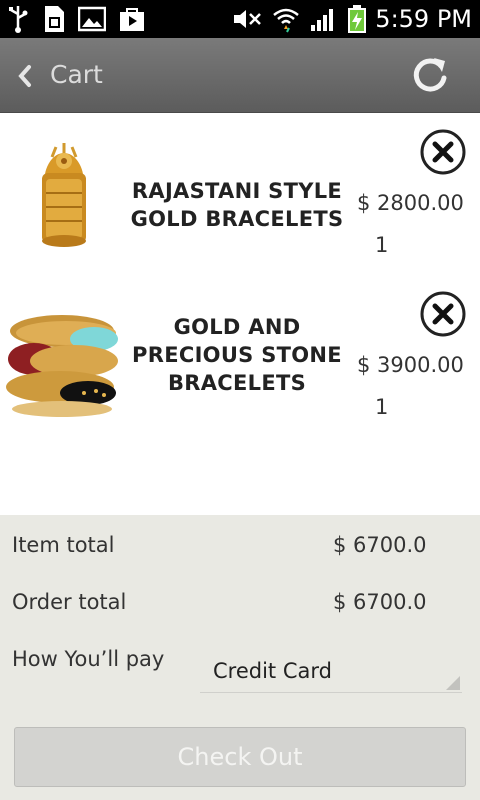 The height and width of the screenshot is (800, 480). Describe the element at coordinates (237, 205) in the screenshot. I see `item-name: RAJASTANI STYLE GOLD BRACELETS` at that location.